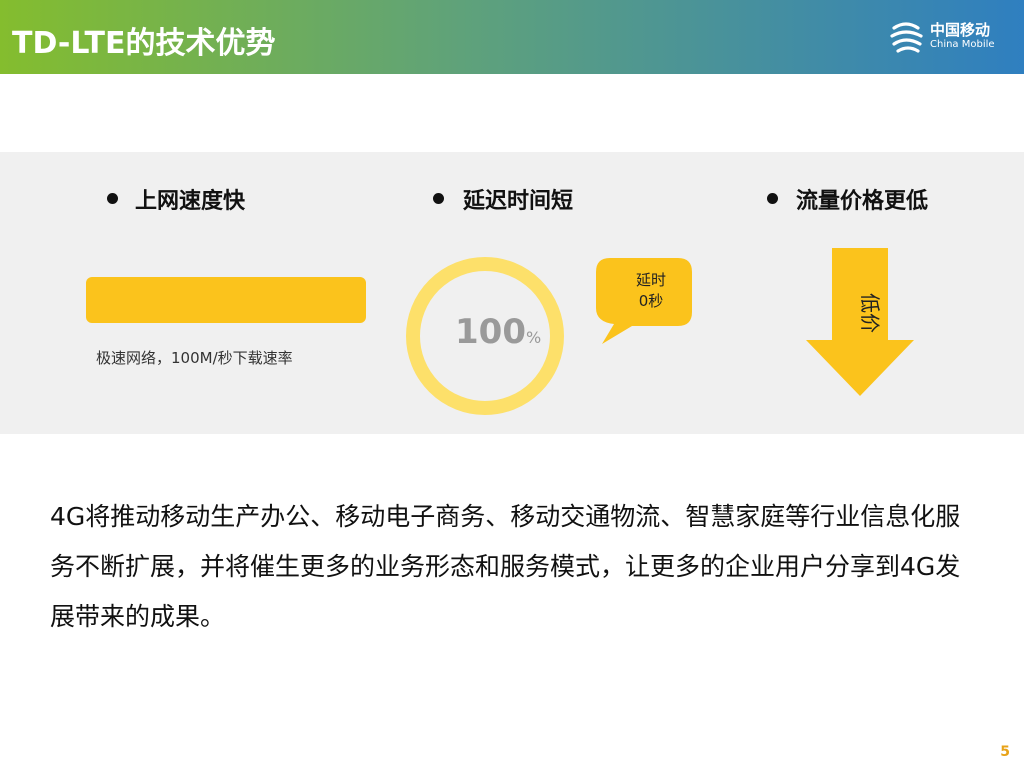 The width and height of the screenshot is (1024, 768). Describe the element at coordinates (862, 201) in the screenshot. I see `heading-price: 流量价格更低` at that location.